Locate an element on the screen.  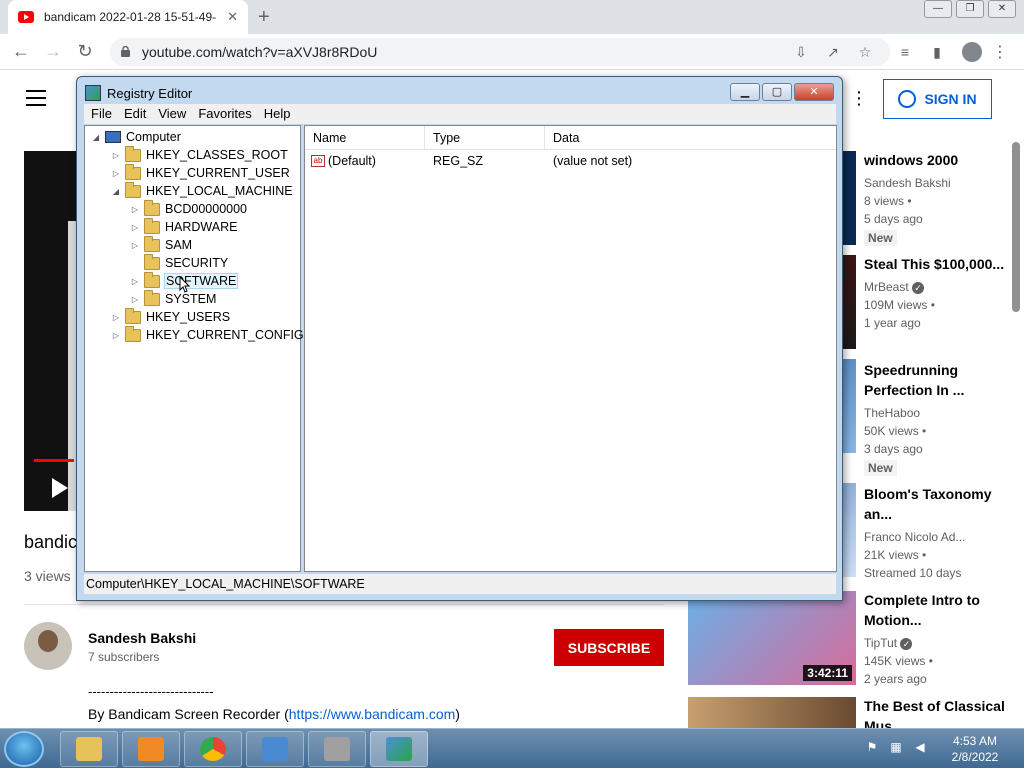
media-control-icon: ≡ is located at coordinates (905, 52).